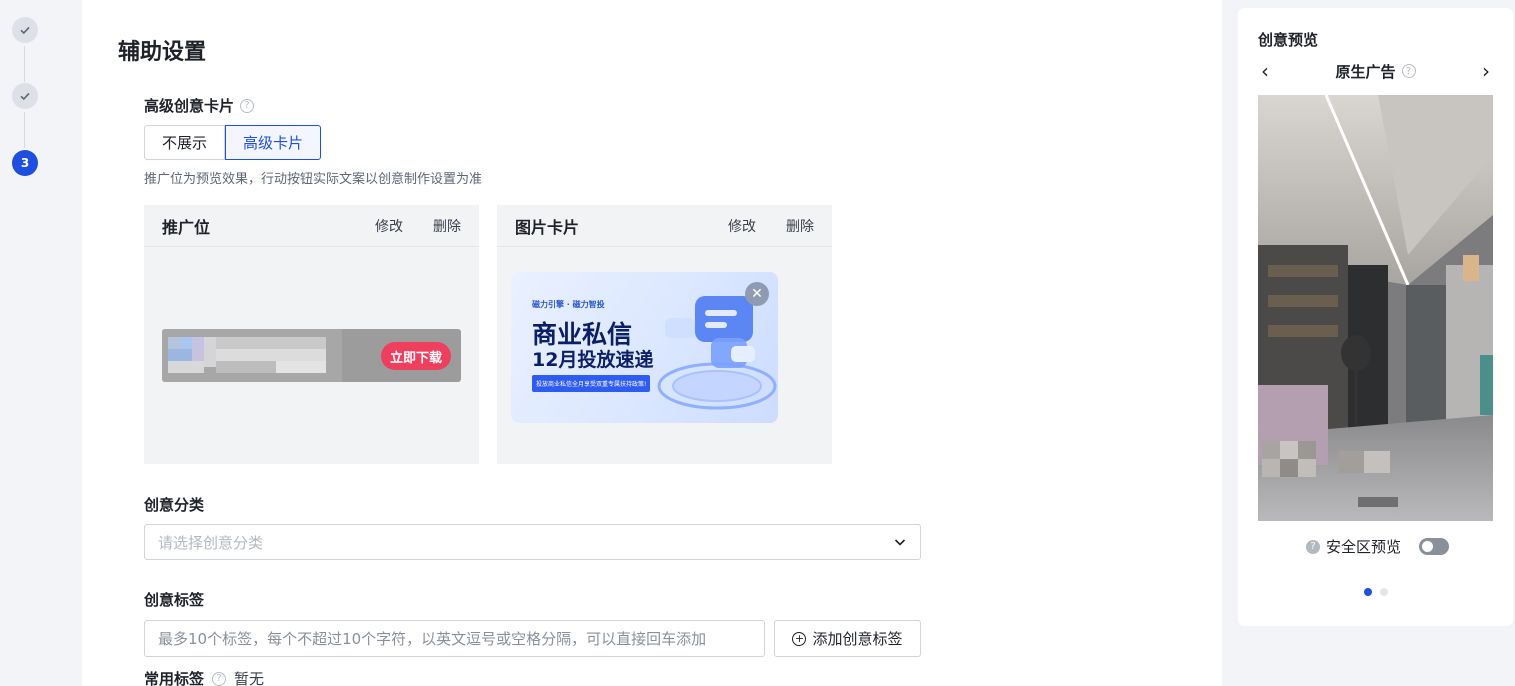  I want to click on tags-label: 创意标签, so click(174, 600).